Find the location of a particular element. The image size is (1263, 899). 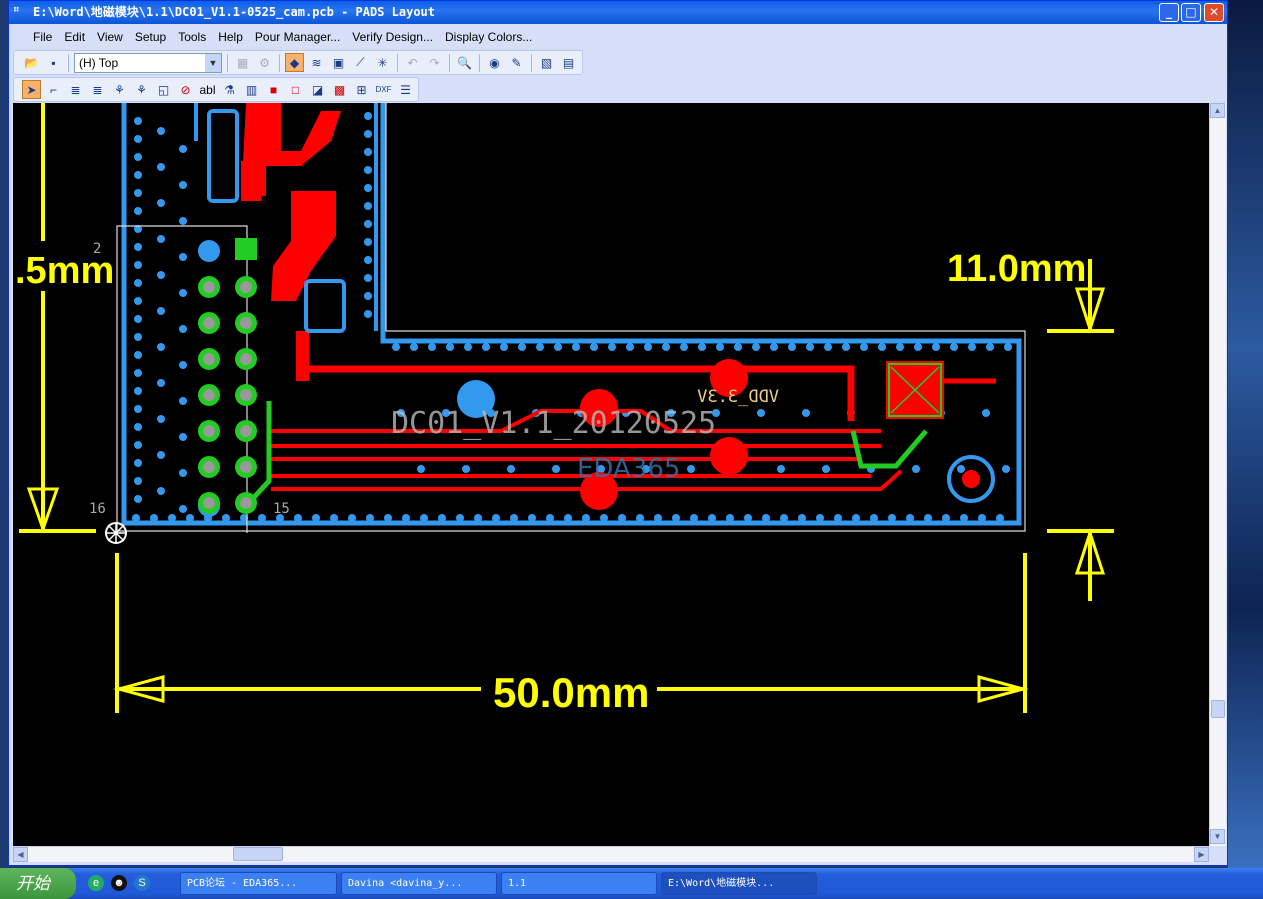

keepout-icon: ⚘ is located at coordinates (119, 89).